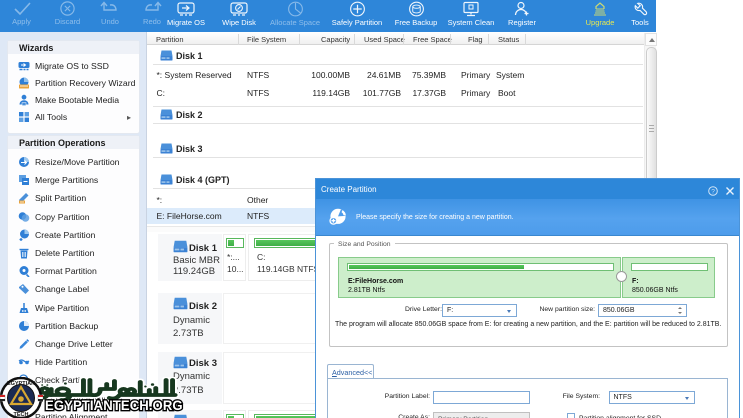 Image resolution: width=743 pixels, height=418 pixels. What do you see at coordinates (21, 384) in the screenshot?
I see `svg-text: EGYPTIAN` at bounding box center [21, 384].